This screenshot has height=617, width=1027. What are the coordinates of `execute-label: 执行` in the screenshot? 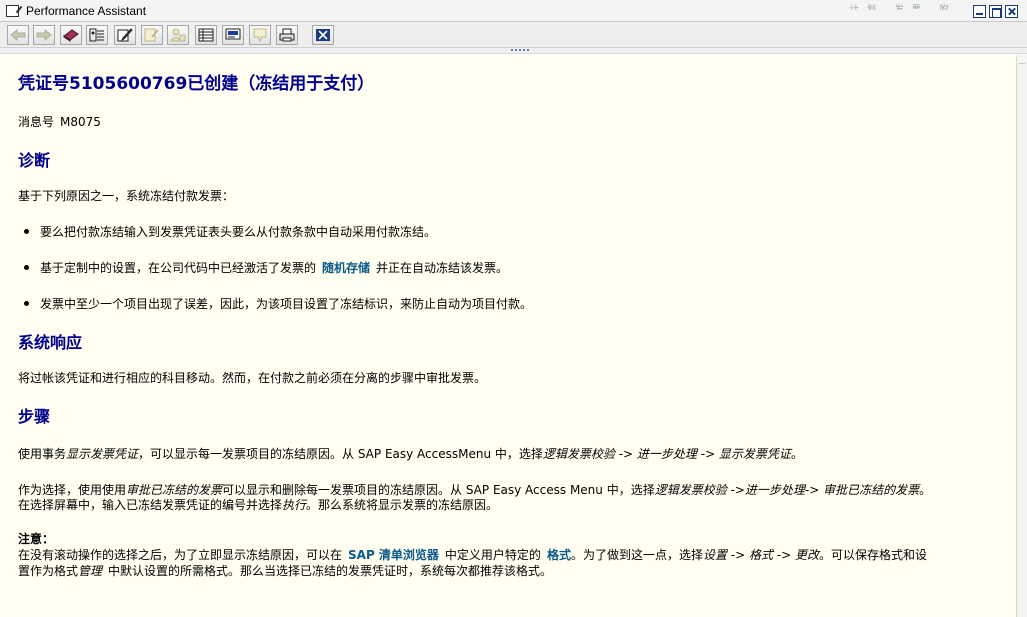 It's located at (294, 505).